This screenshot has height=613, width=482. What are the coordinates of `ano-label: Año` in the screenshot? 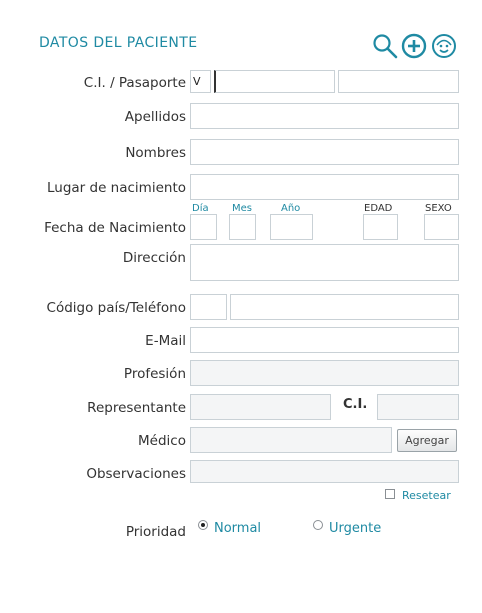 It's located at (291, 208).